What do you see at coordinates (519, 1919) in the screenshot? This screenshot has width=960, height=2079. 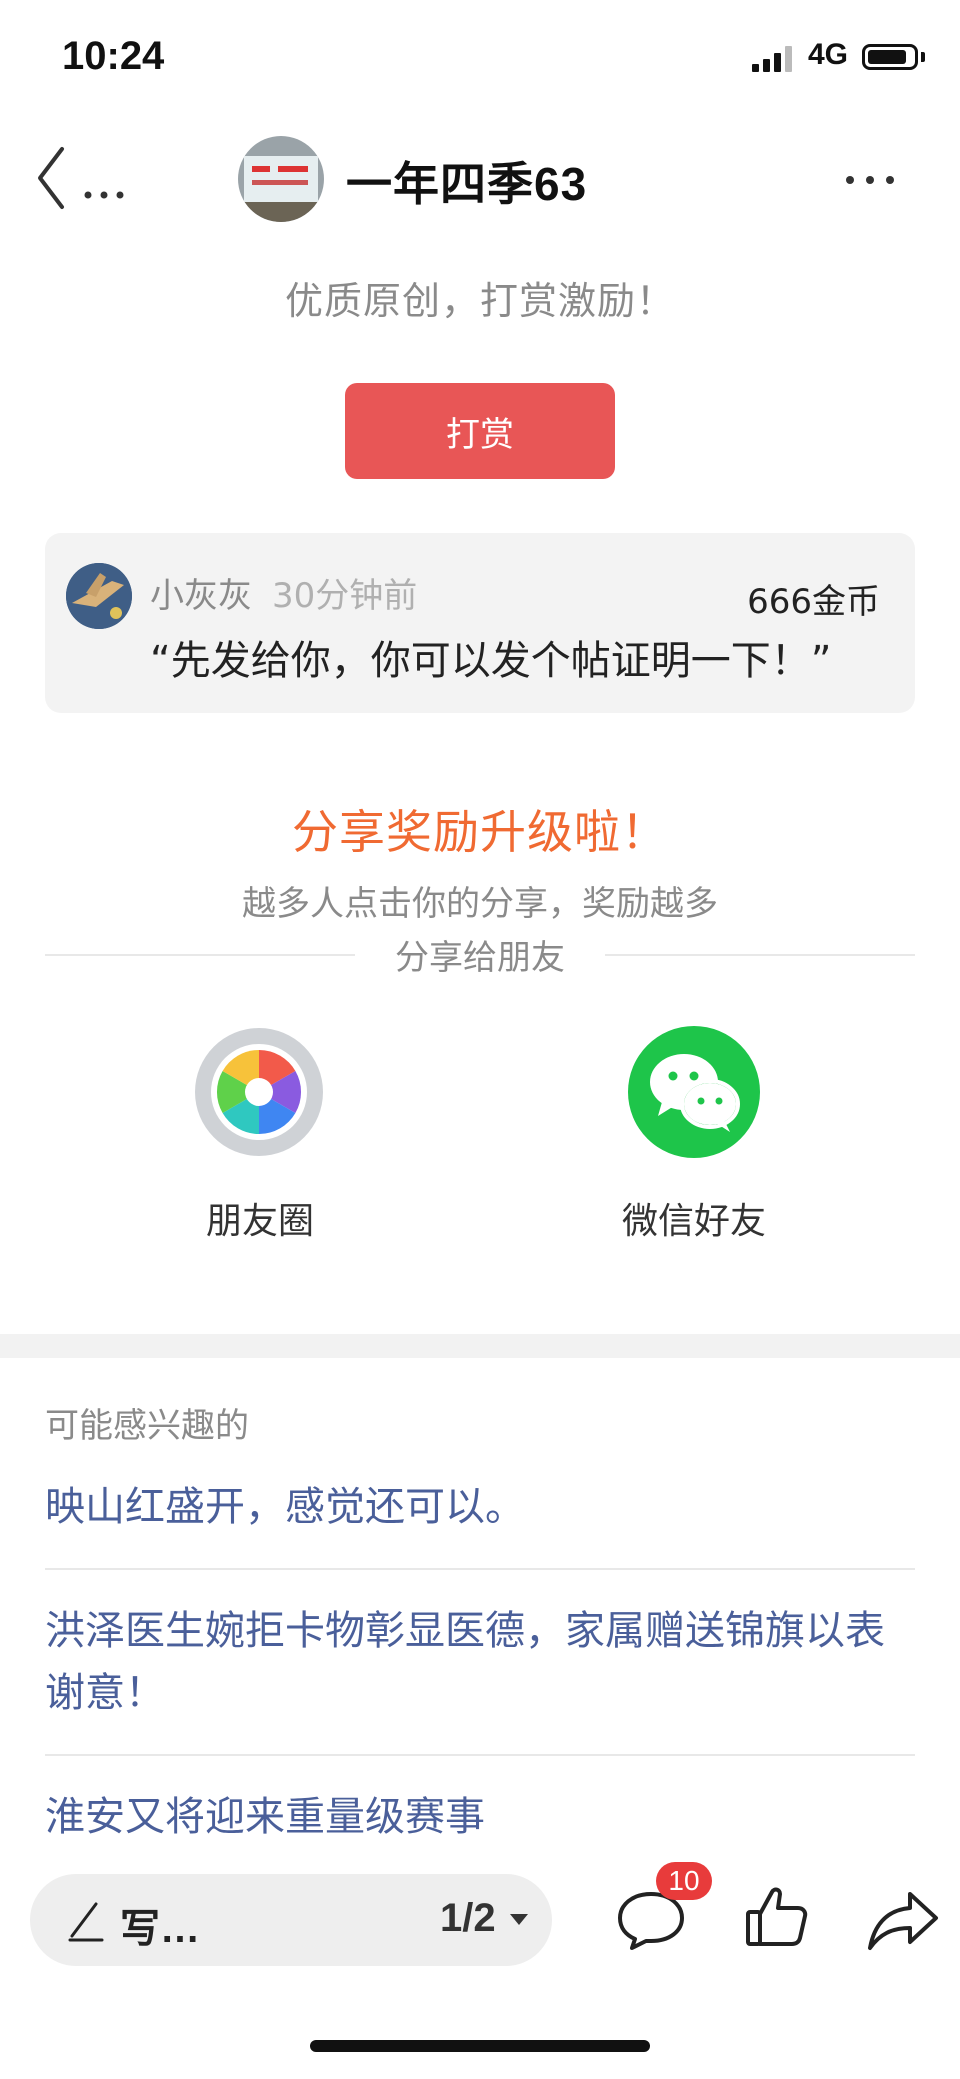 I see `caret-down-icon` at bounding box center [519, 1919].